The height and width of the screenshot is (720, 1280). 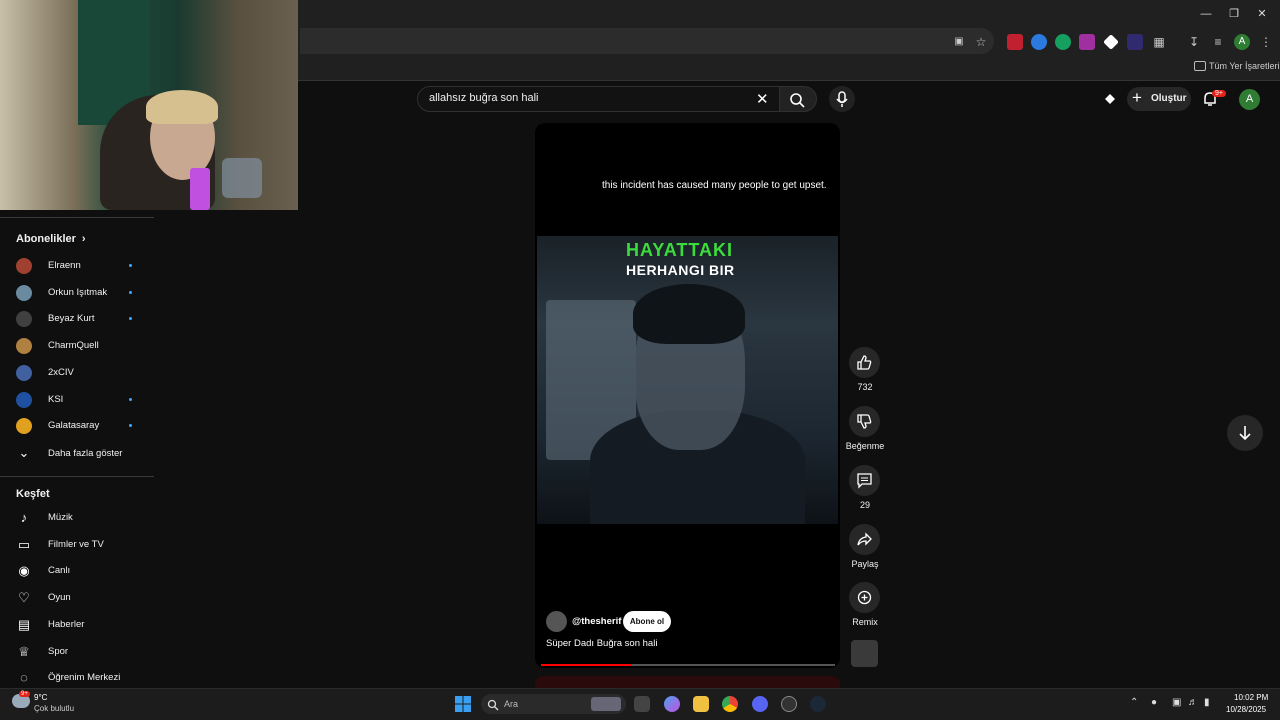 I want to click on extension-6-icon, so click(x=1135, y=42).